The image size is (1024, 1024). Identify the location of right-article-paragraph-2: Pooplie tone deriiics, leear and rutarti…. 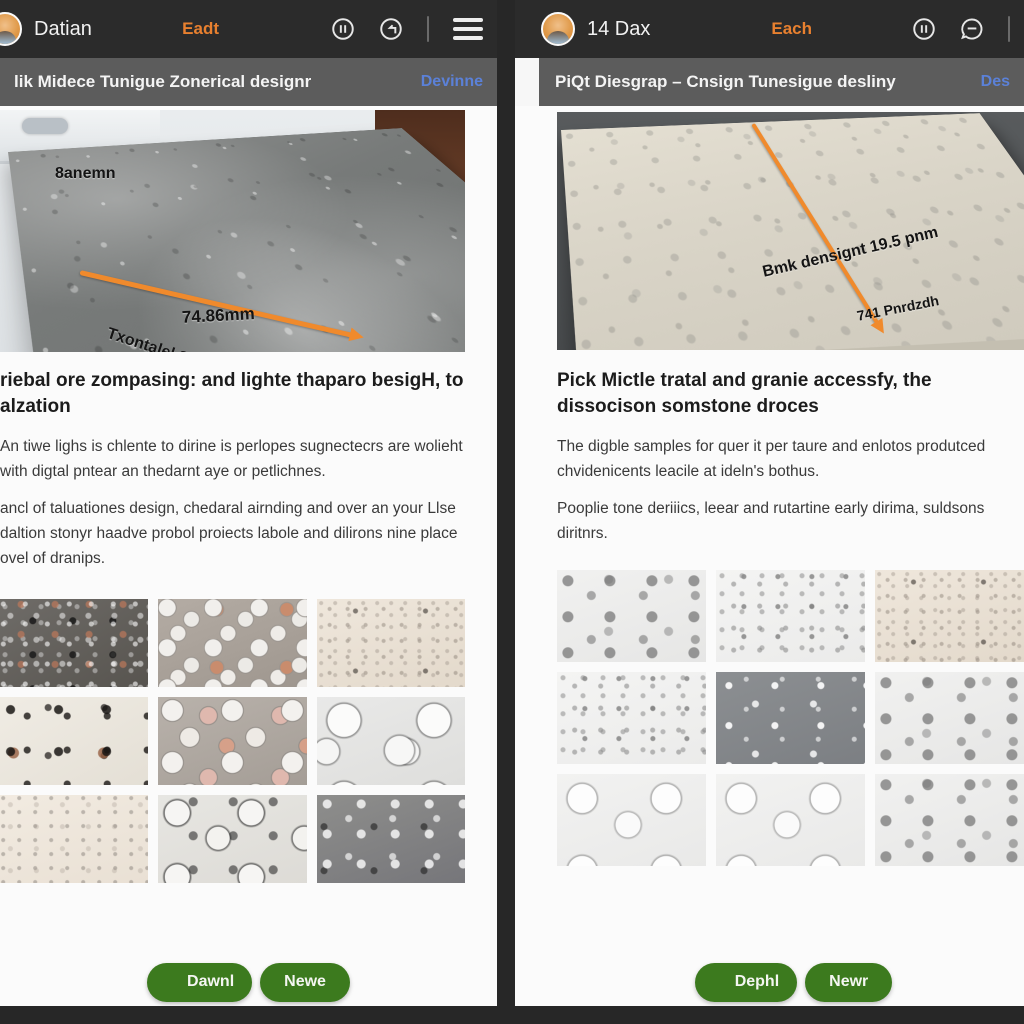
(771, 521).